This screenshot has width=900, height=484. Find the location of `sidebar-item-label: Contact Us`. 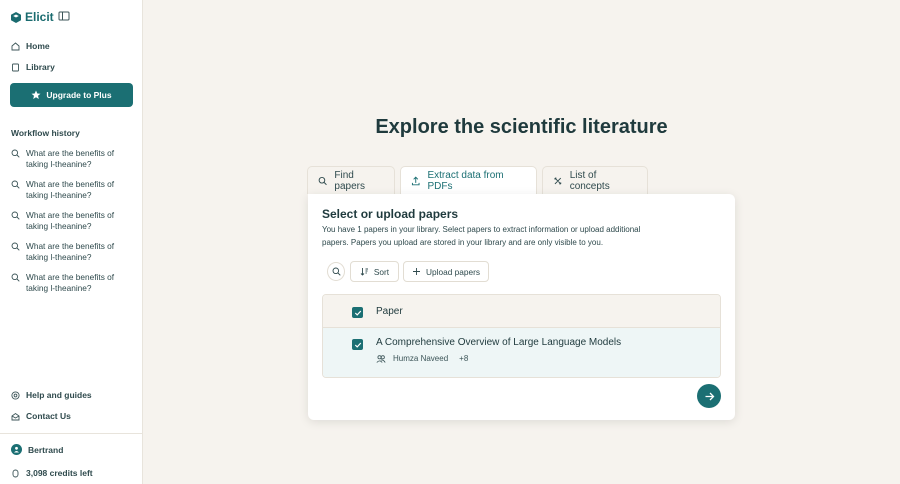

sidebar-item-label: Contact Us is located at coordinates (48, 416).